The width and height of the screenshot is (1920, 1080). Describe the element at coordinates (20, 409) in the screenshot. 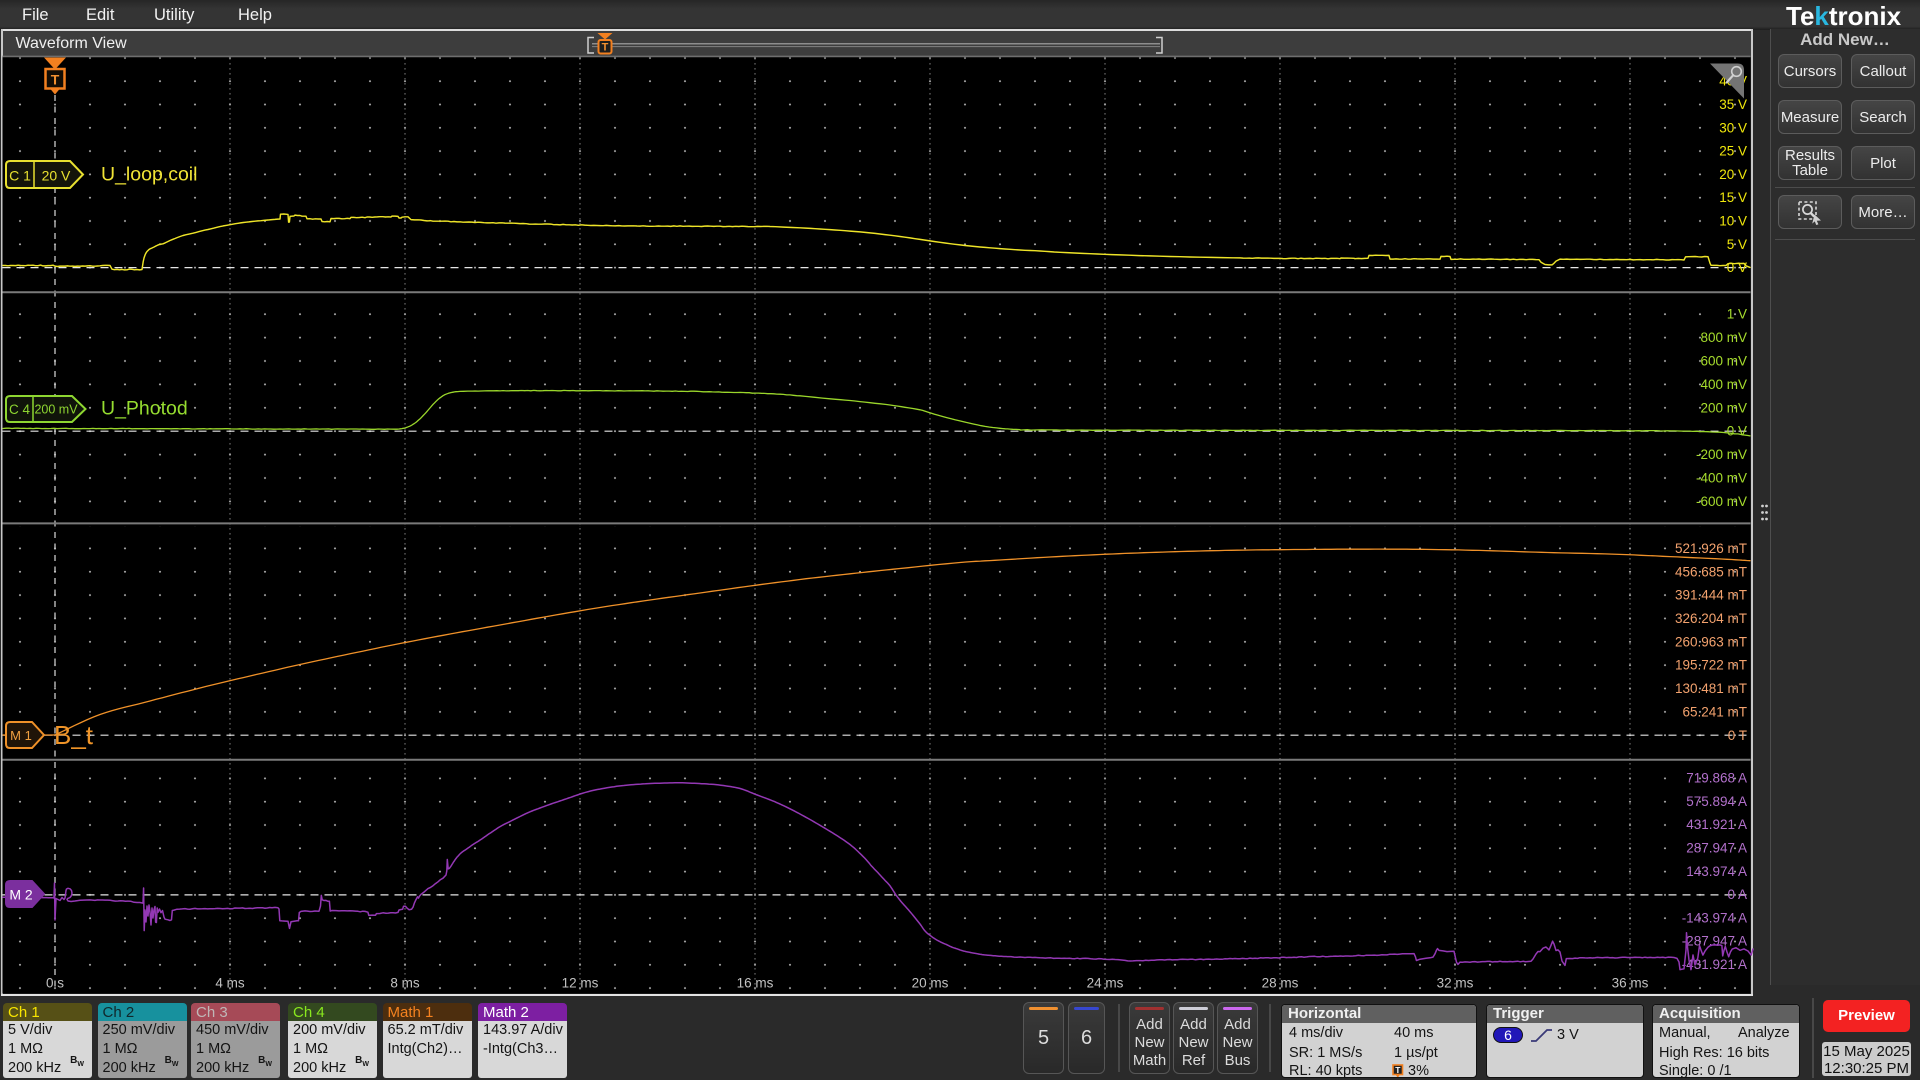

I see `svg-text: C 4` at that location.